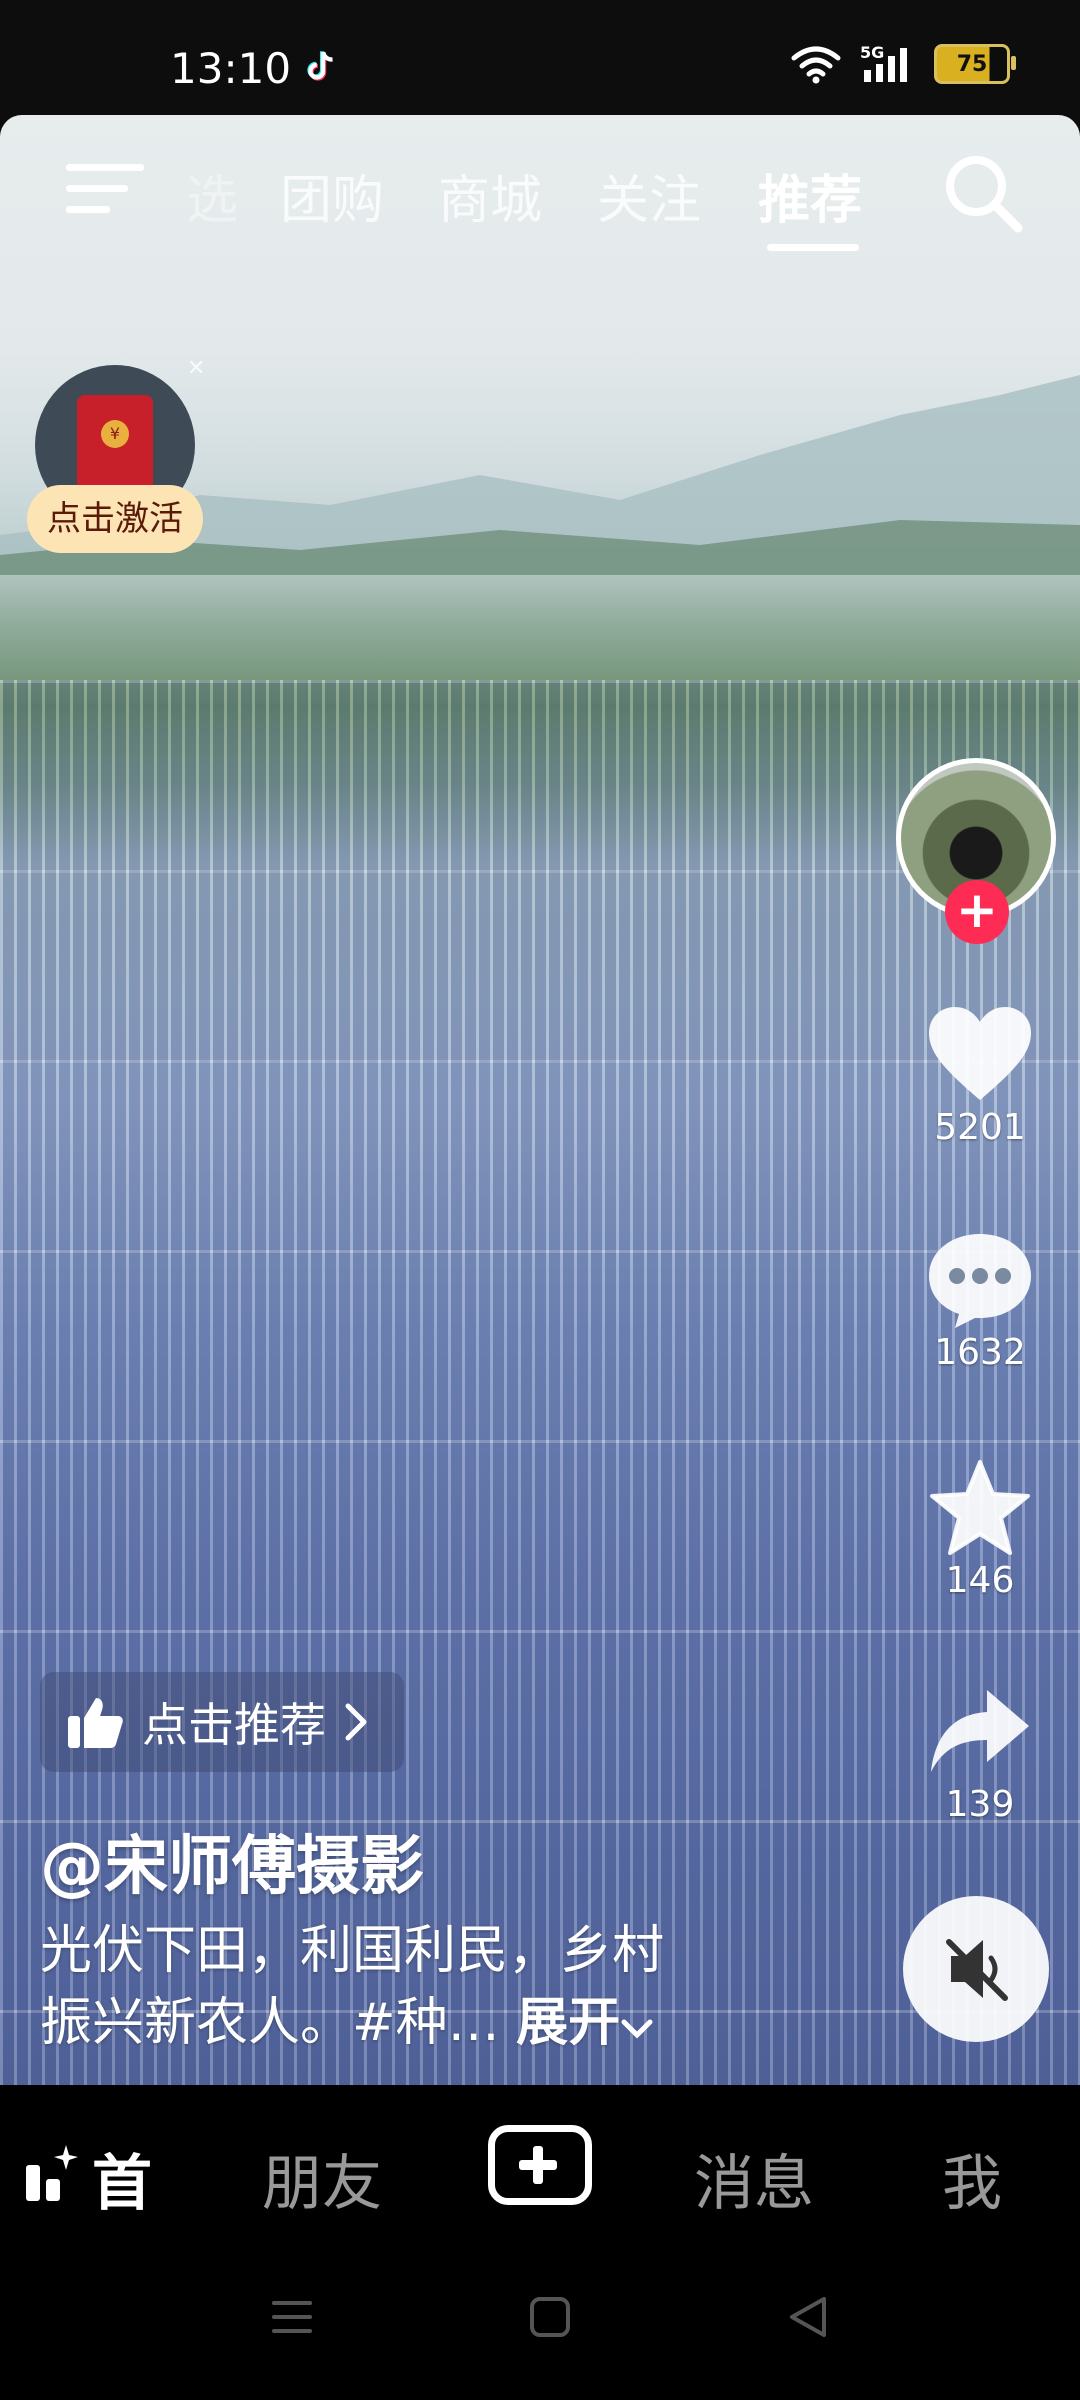 This screenshot has width=1080, height=2400. I want to click on chevron-down-icon, so click(637, 2029).